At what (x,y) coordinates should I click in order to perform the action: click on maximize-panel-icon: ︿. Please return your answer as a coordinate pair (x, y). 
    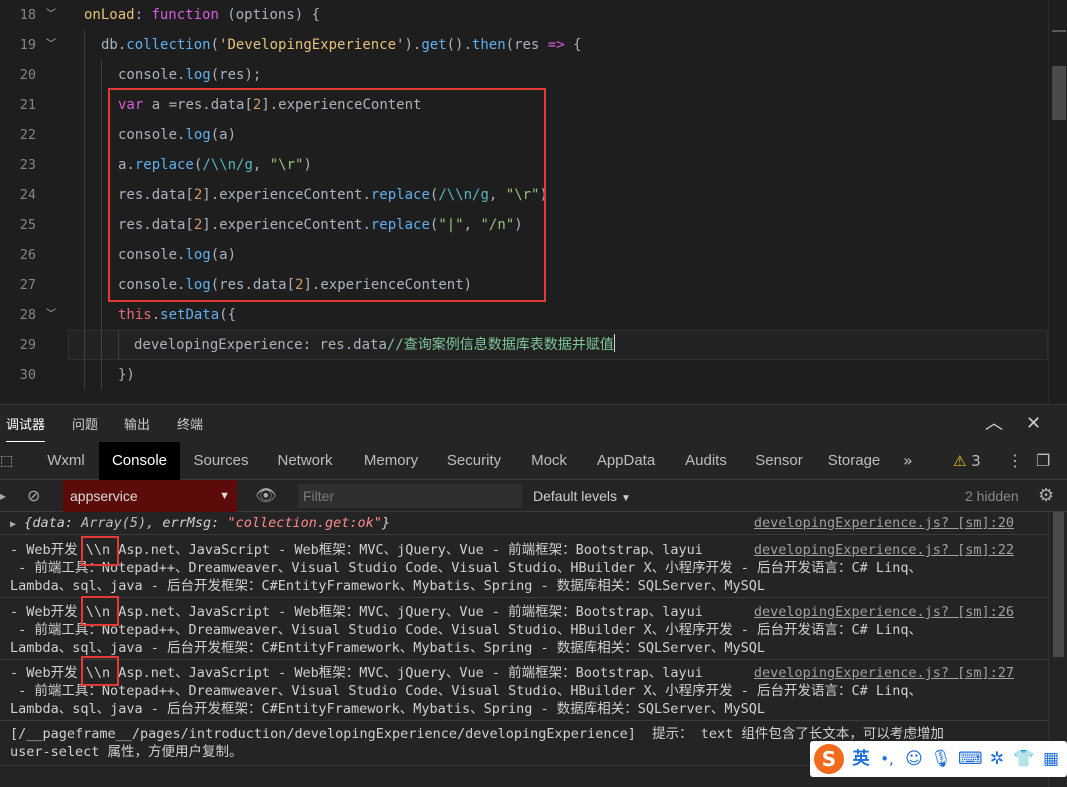
    Looking at the image, I should click on (994, 424).